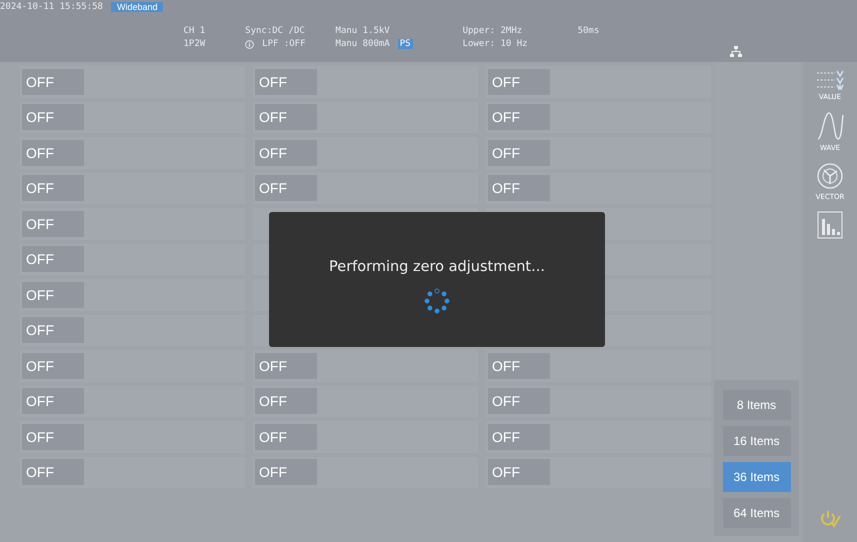  I want to click on channel-label: CH 1, so click(194, 31).